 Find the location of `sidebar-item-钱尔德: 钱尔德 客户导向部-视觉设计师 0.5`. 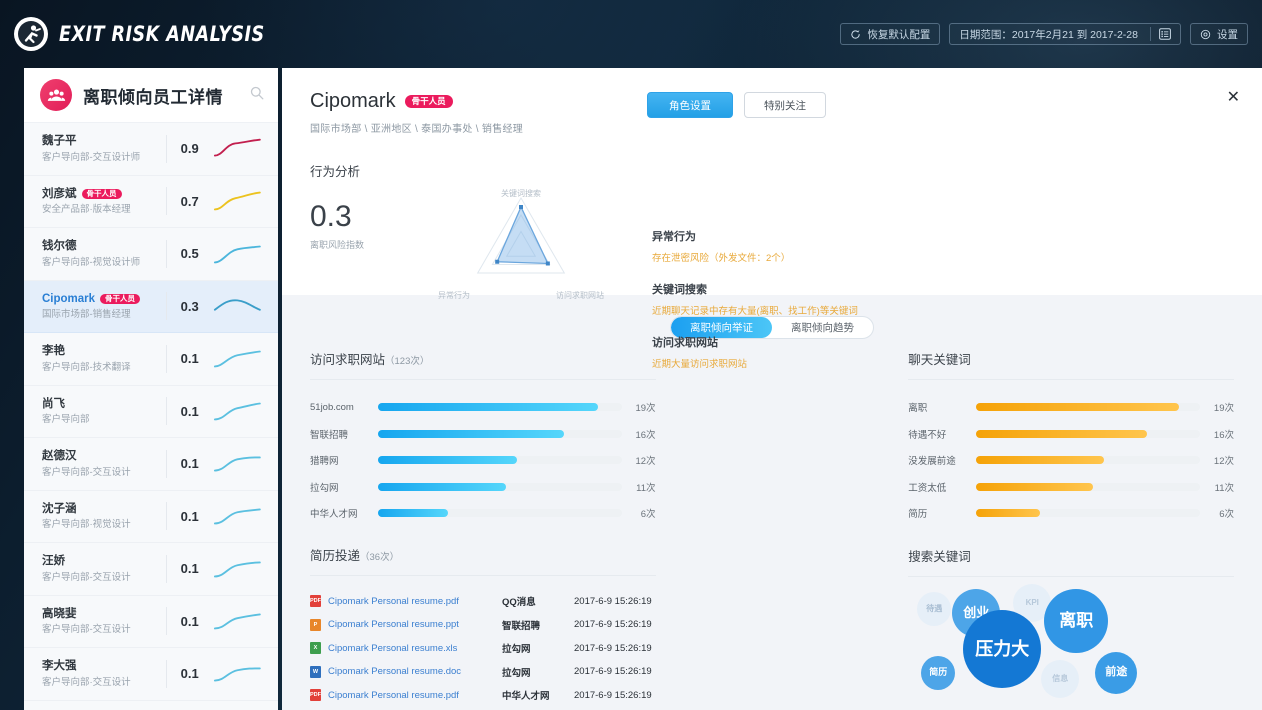

sidebar-item-钱尔德: 钱尔德 客户导向部-视觉设计师 0.5 is located at coordinates (151, 254).